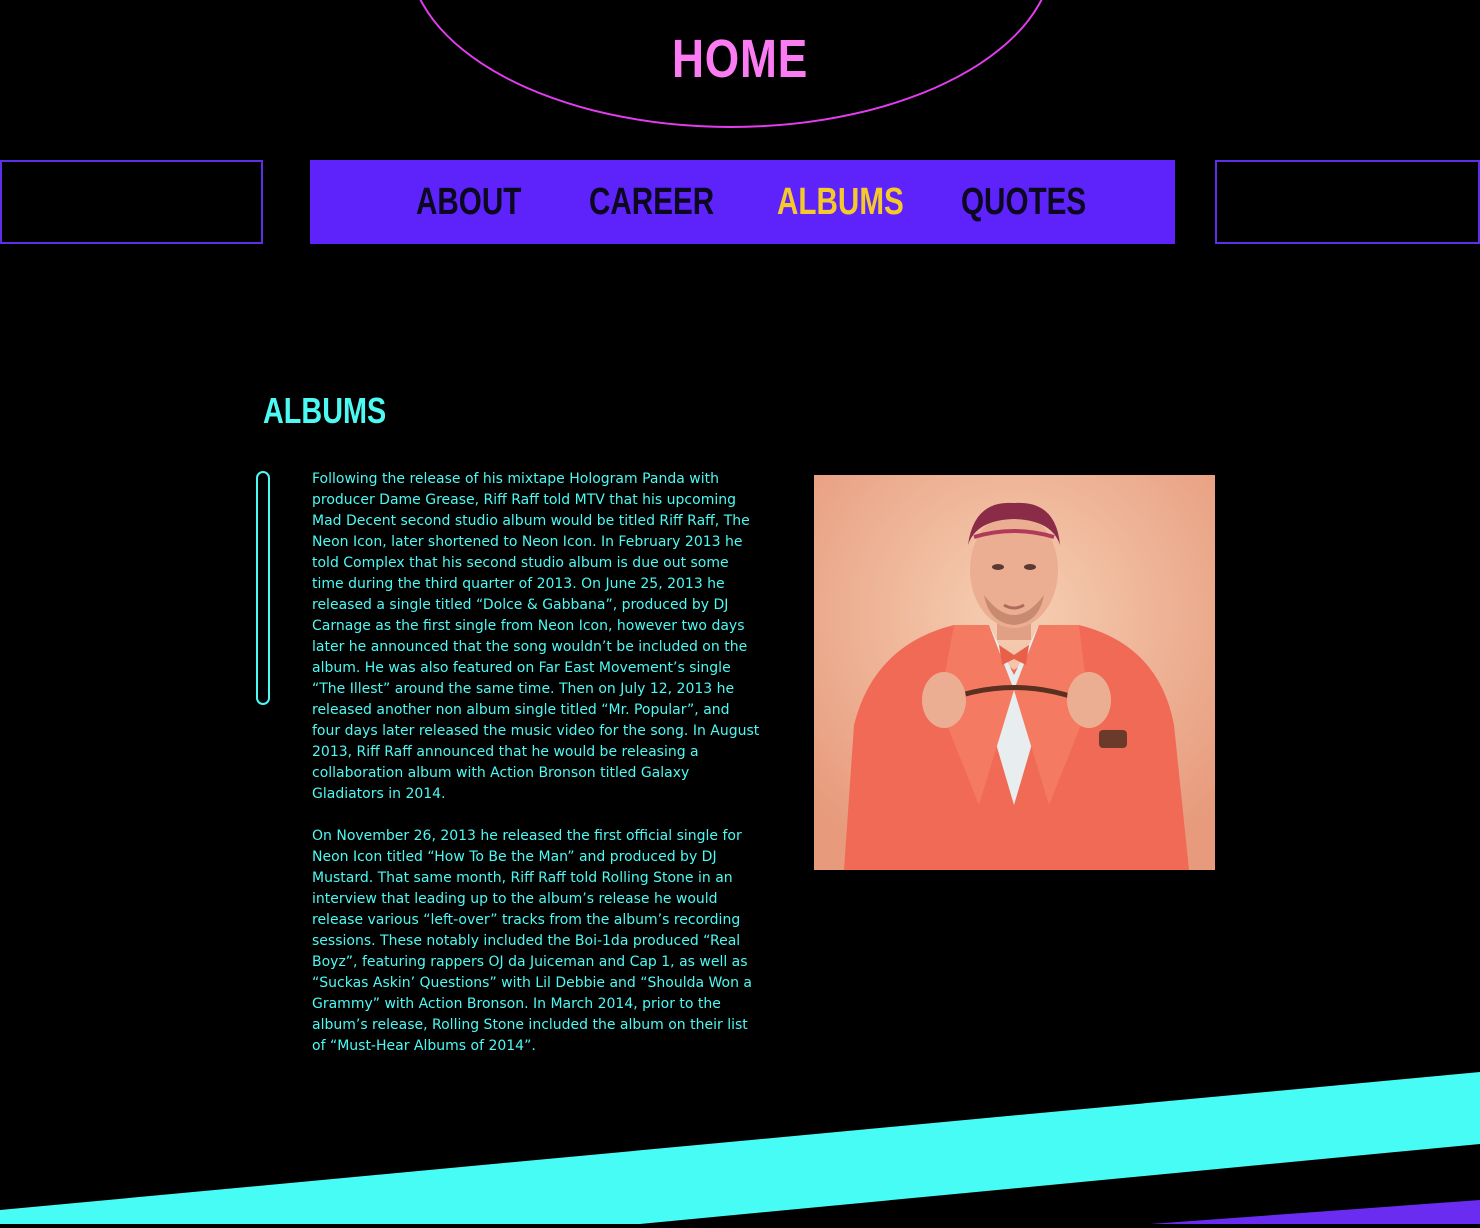 This screenshot has width=1480, height=1228. I want to click on home-link: HOME, so click(740, 59).